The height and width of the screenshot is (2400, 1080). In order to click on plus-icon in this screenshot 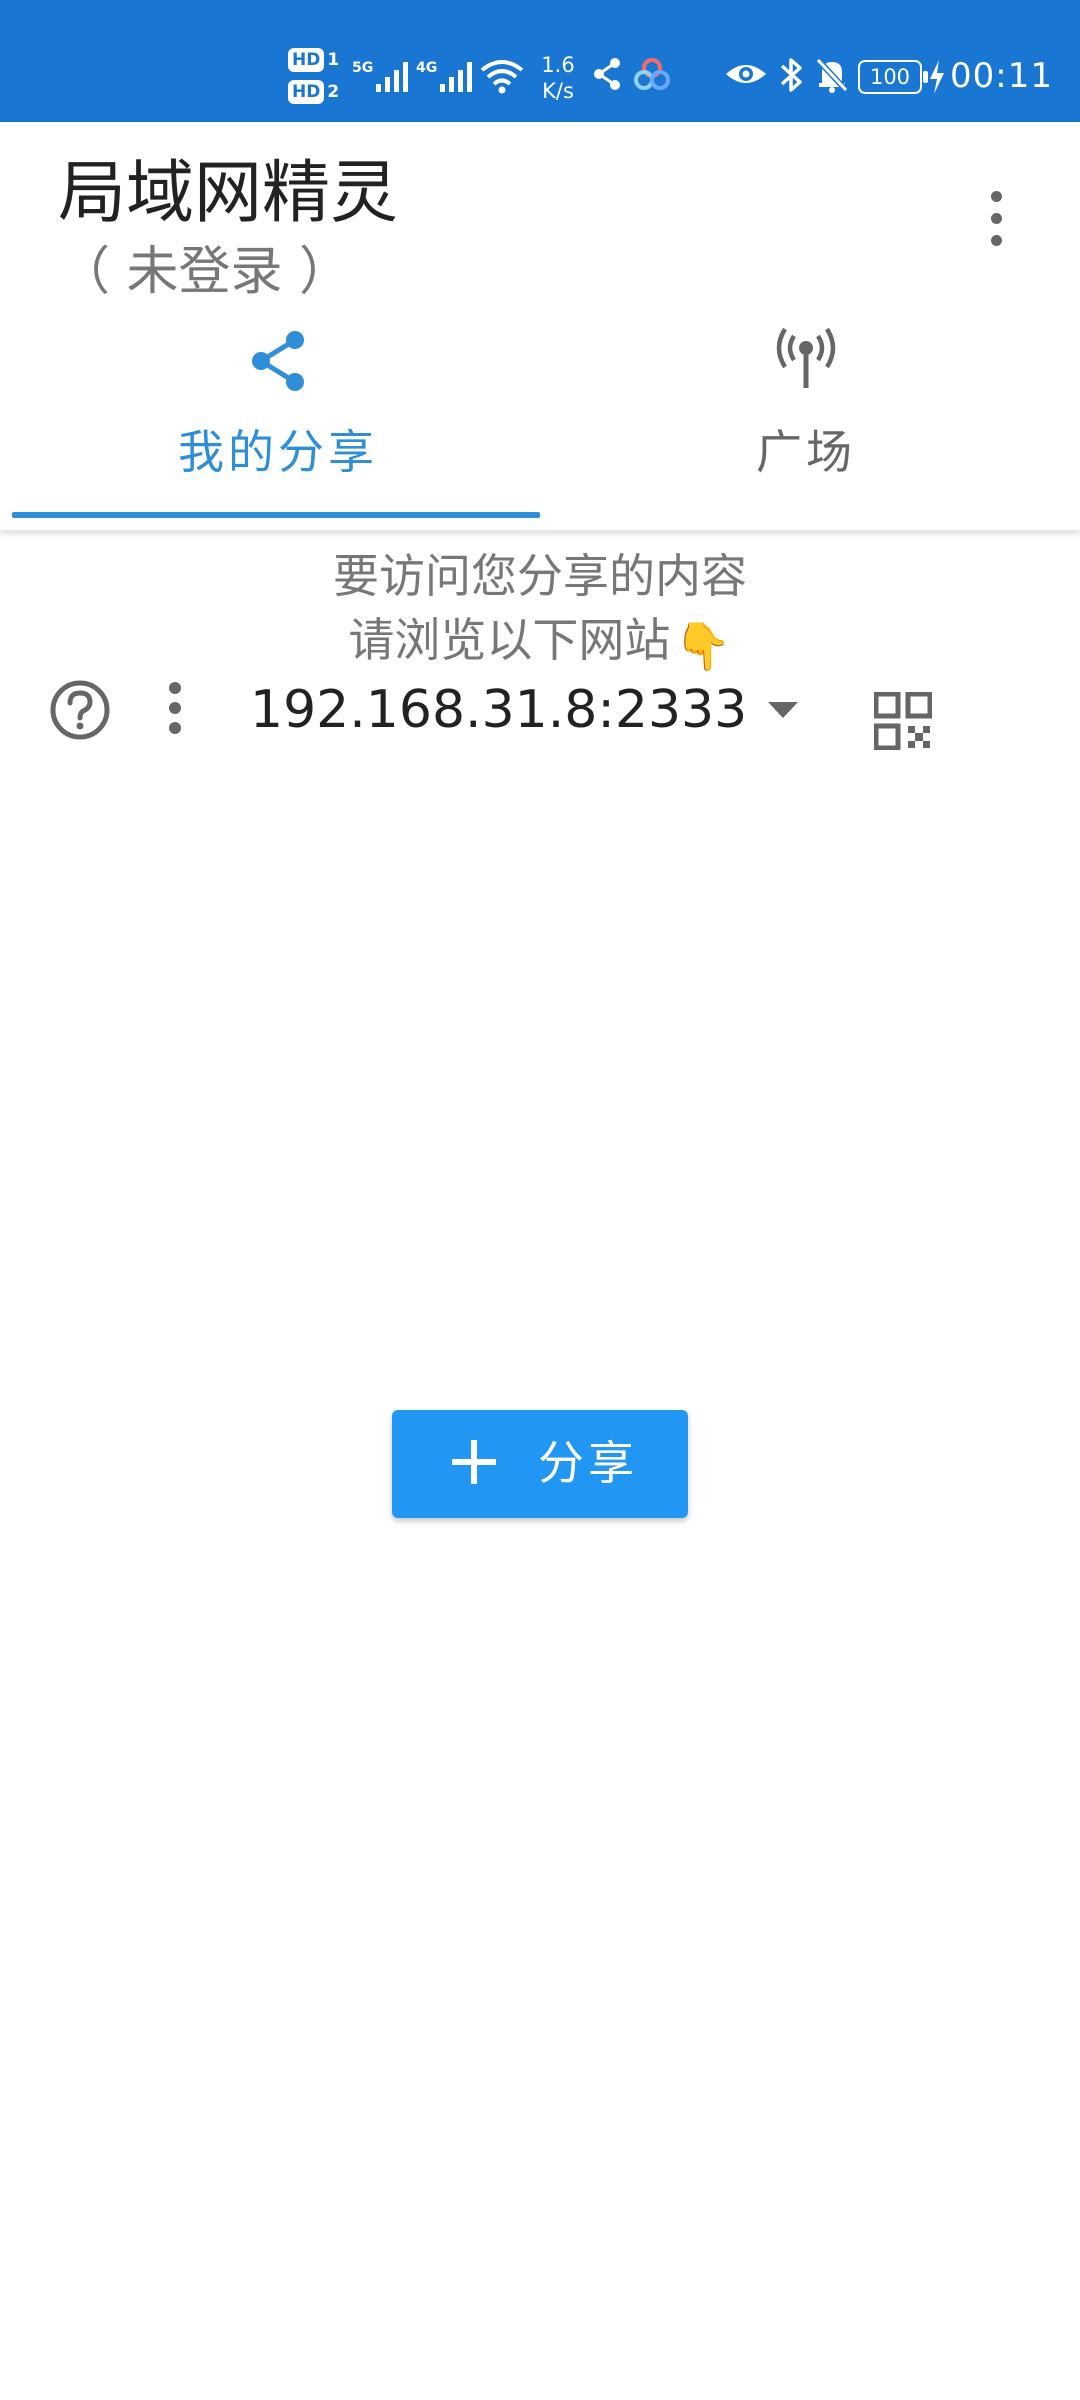, I will do `click(474, 1462)`.